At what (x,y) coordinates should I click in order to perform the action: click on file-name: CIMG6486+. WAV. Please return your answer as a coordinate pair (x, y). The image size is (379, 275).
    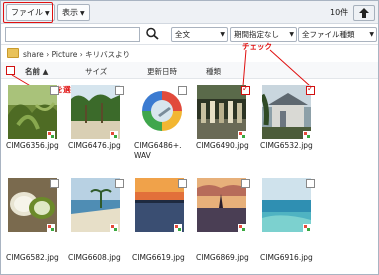
    Looking at the image, I should click on (158, 151).